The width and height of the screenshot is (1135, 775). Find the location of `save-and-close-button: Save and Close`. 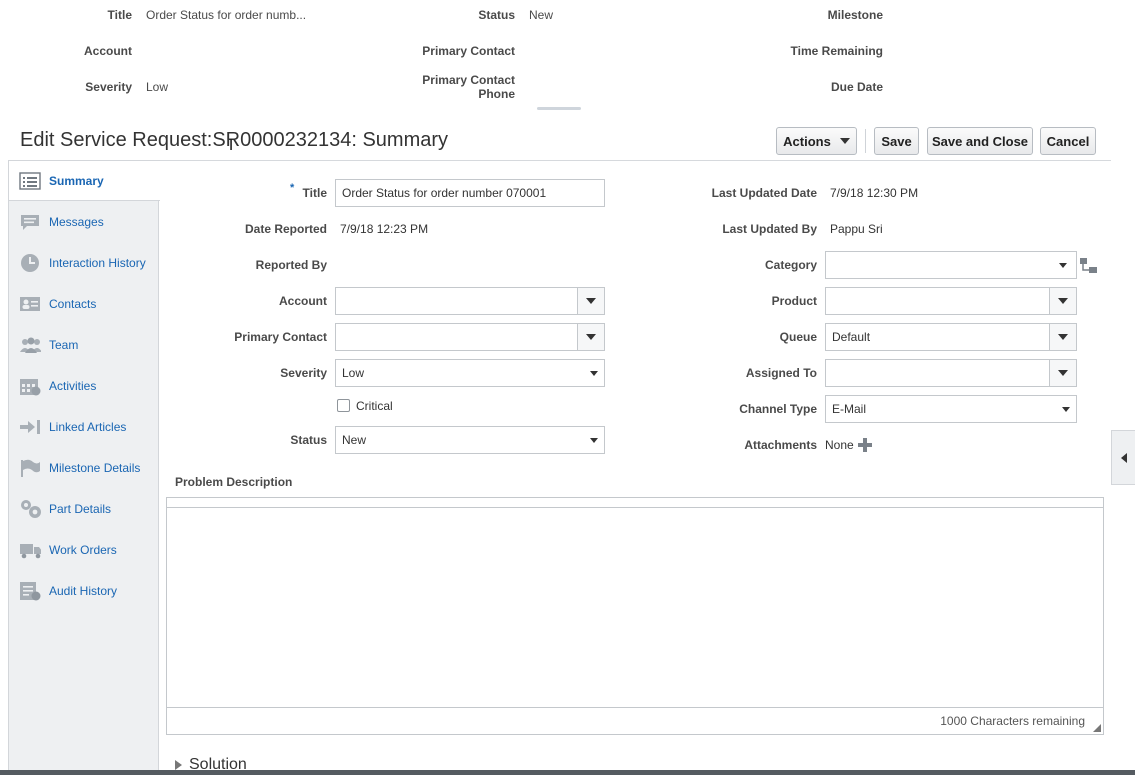

save-and-close-button: Save and Close is located at coordinates (980, 141).